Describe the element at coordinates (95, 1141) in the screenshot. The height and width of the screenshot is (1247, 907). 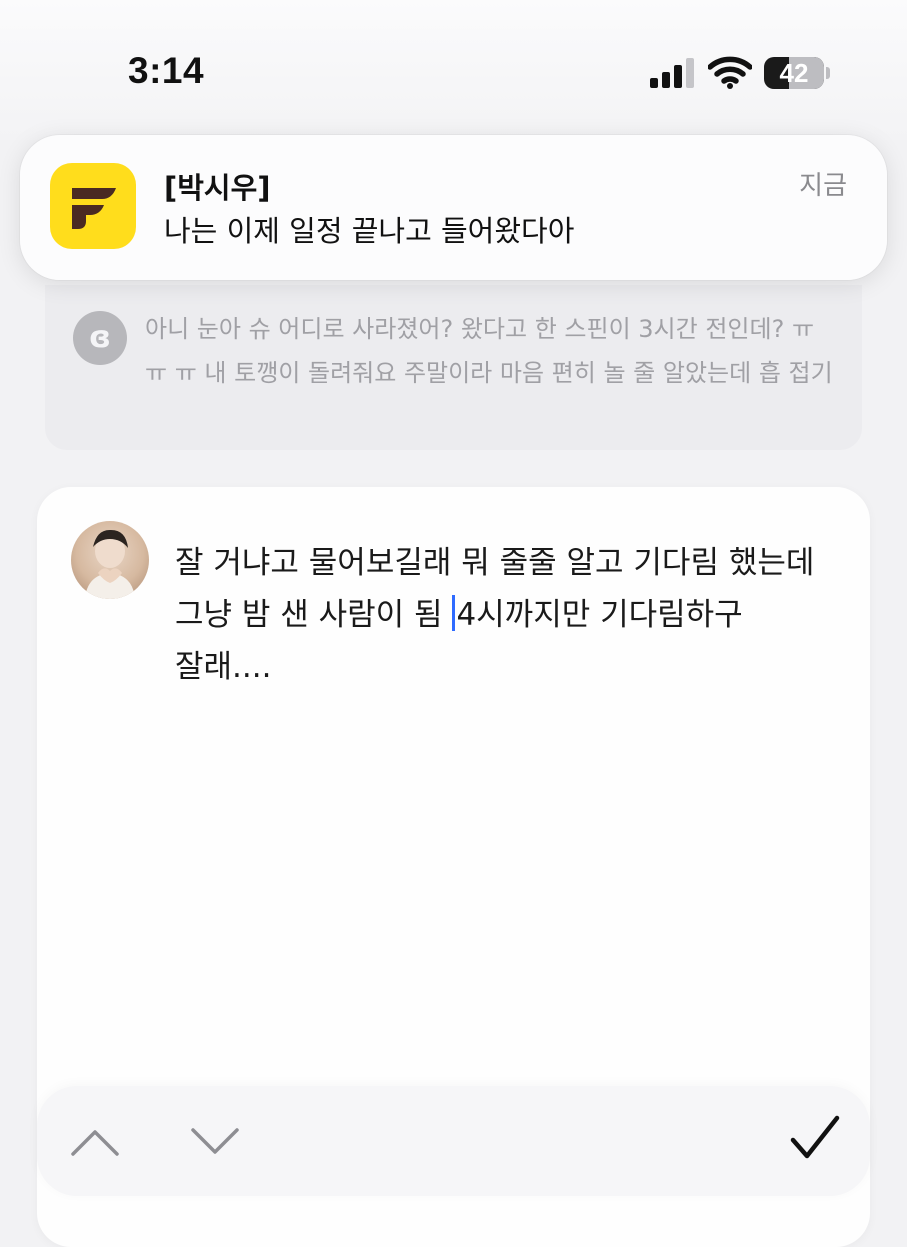
I see `chevron-up-icon` at that location.